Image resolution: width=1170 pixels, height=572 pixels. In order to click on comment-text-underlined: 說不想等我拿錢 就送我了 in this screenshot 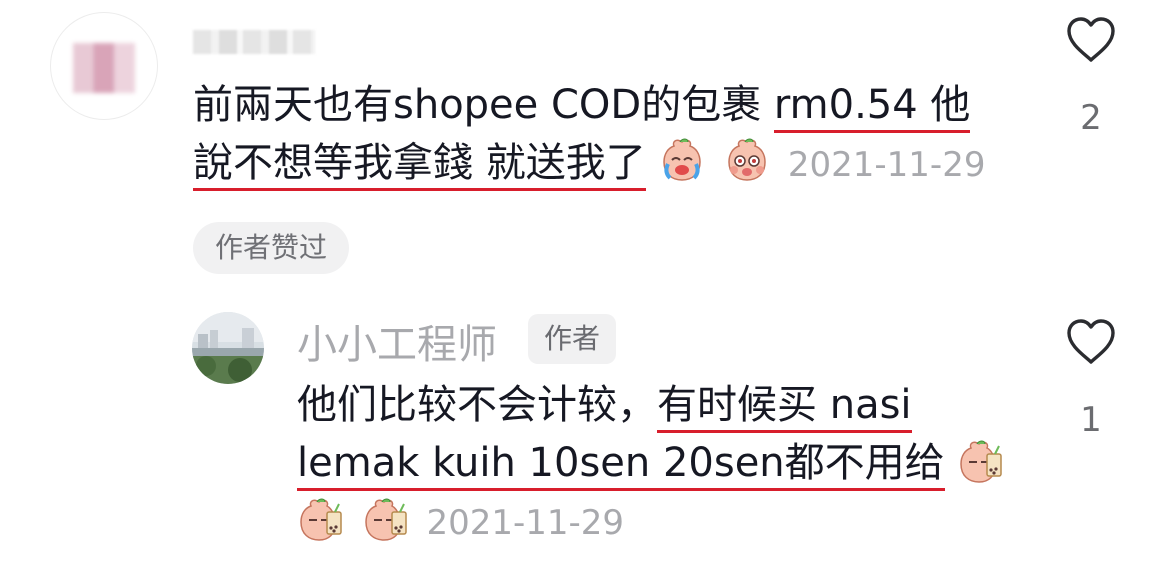, I will do `click(419, 165)`.